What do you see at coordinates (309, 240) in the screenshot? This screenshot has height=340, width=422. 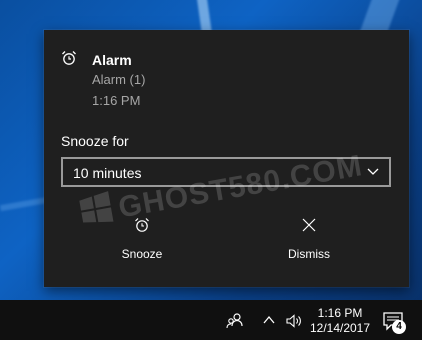 I see `dismiss-button: Dismiss` at bounding box center [309, 240].